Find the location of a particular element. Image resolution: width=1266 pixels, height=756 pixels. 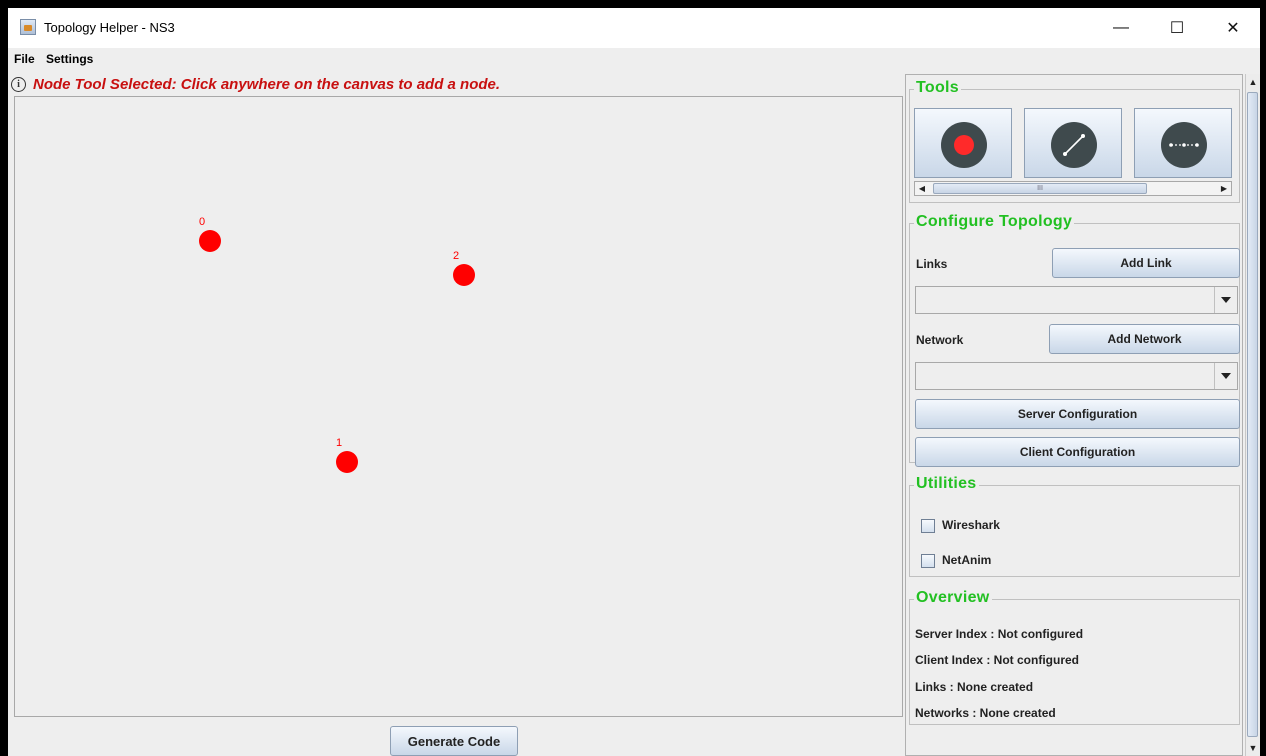

tools-title: Tools is located at coordinates (937, 88).